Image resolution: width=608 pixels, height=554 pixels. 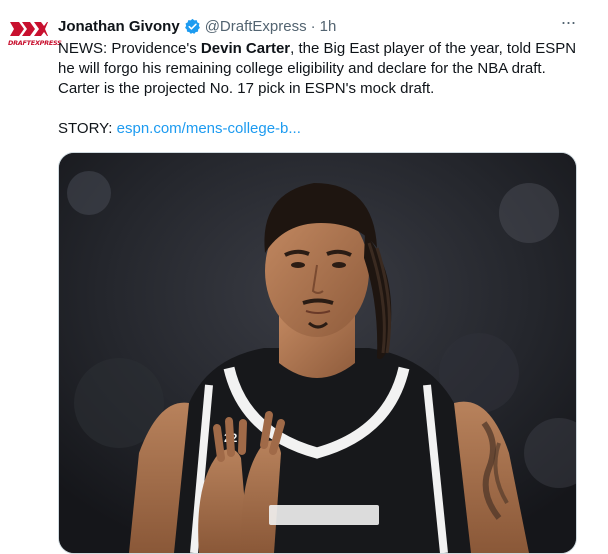 I want to click on player-name-bold: Devin Carter, so click(x=245, y=48).